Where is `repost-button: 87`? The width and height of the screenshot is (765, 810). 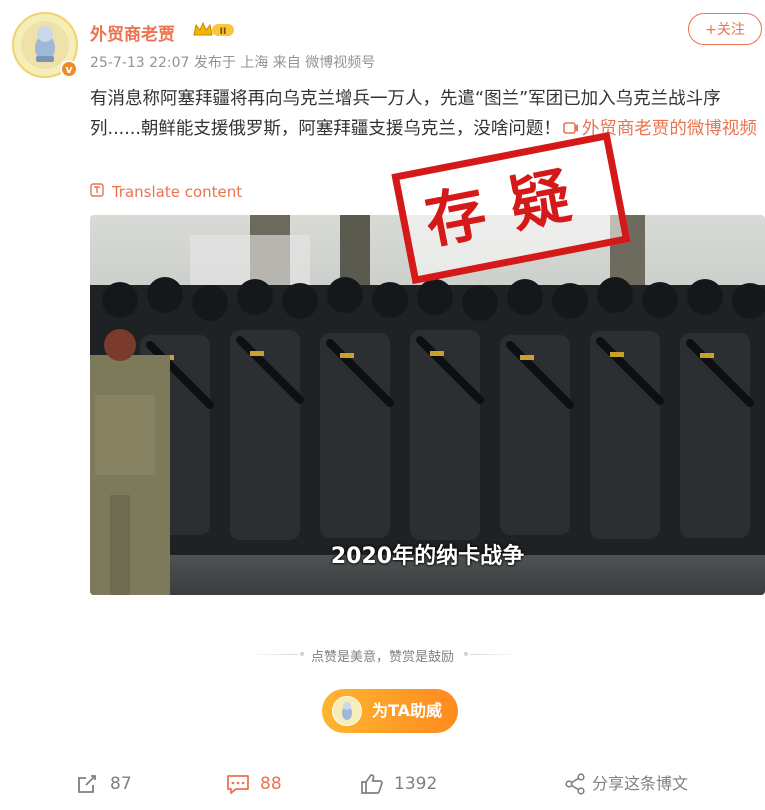
repost-button: 87 is located at coordinates (116, 784).